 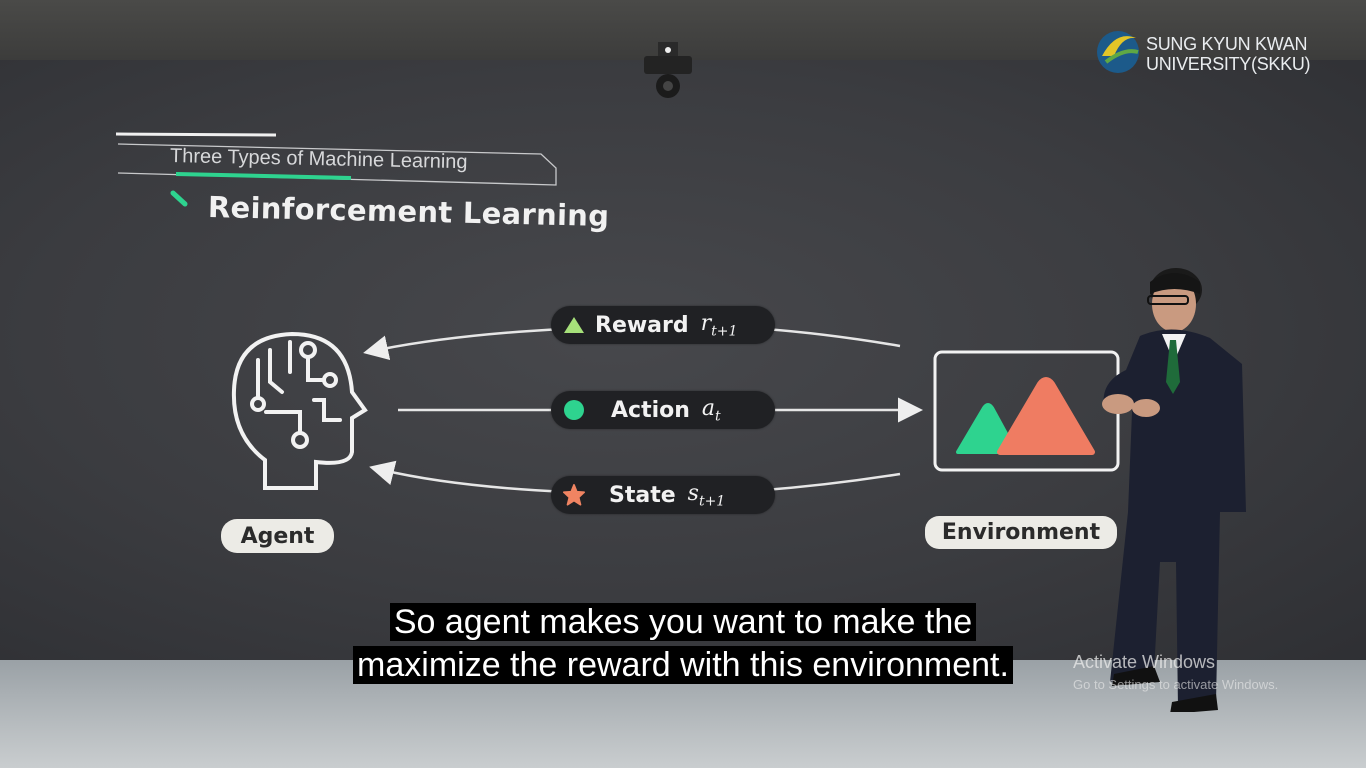 I want to click on state-var: s, so click(x=693, y=493).